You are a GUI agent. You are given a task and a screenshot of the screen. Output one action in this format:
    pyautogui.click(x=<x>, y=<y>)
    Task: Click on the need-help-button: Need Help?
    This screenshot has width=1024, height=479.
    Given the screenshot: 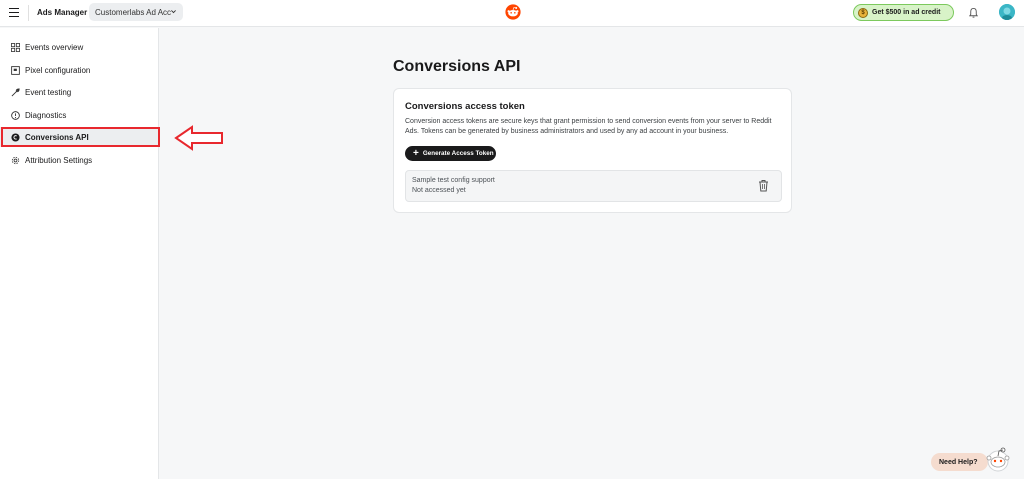 What is the action you would take?
    pyautogui.click(x=959, y=462)
    